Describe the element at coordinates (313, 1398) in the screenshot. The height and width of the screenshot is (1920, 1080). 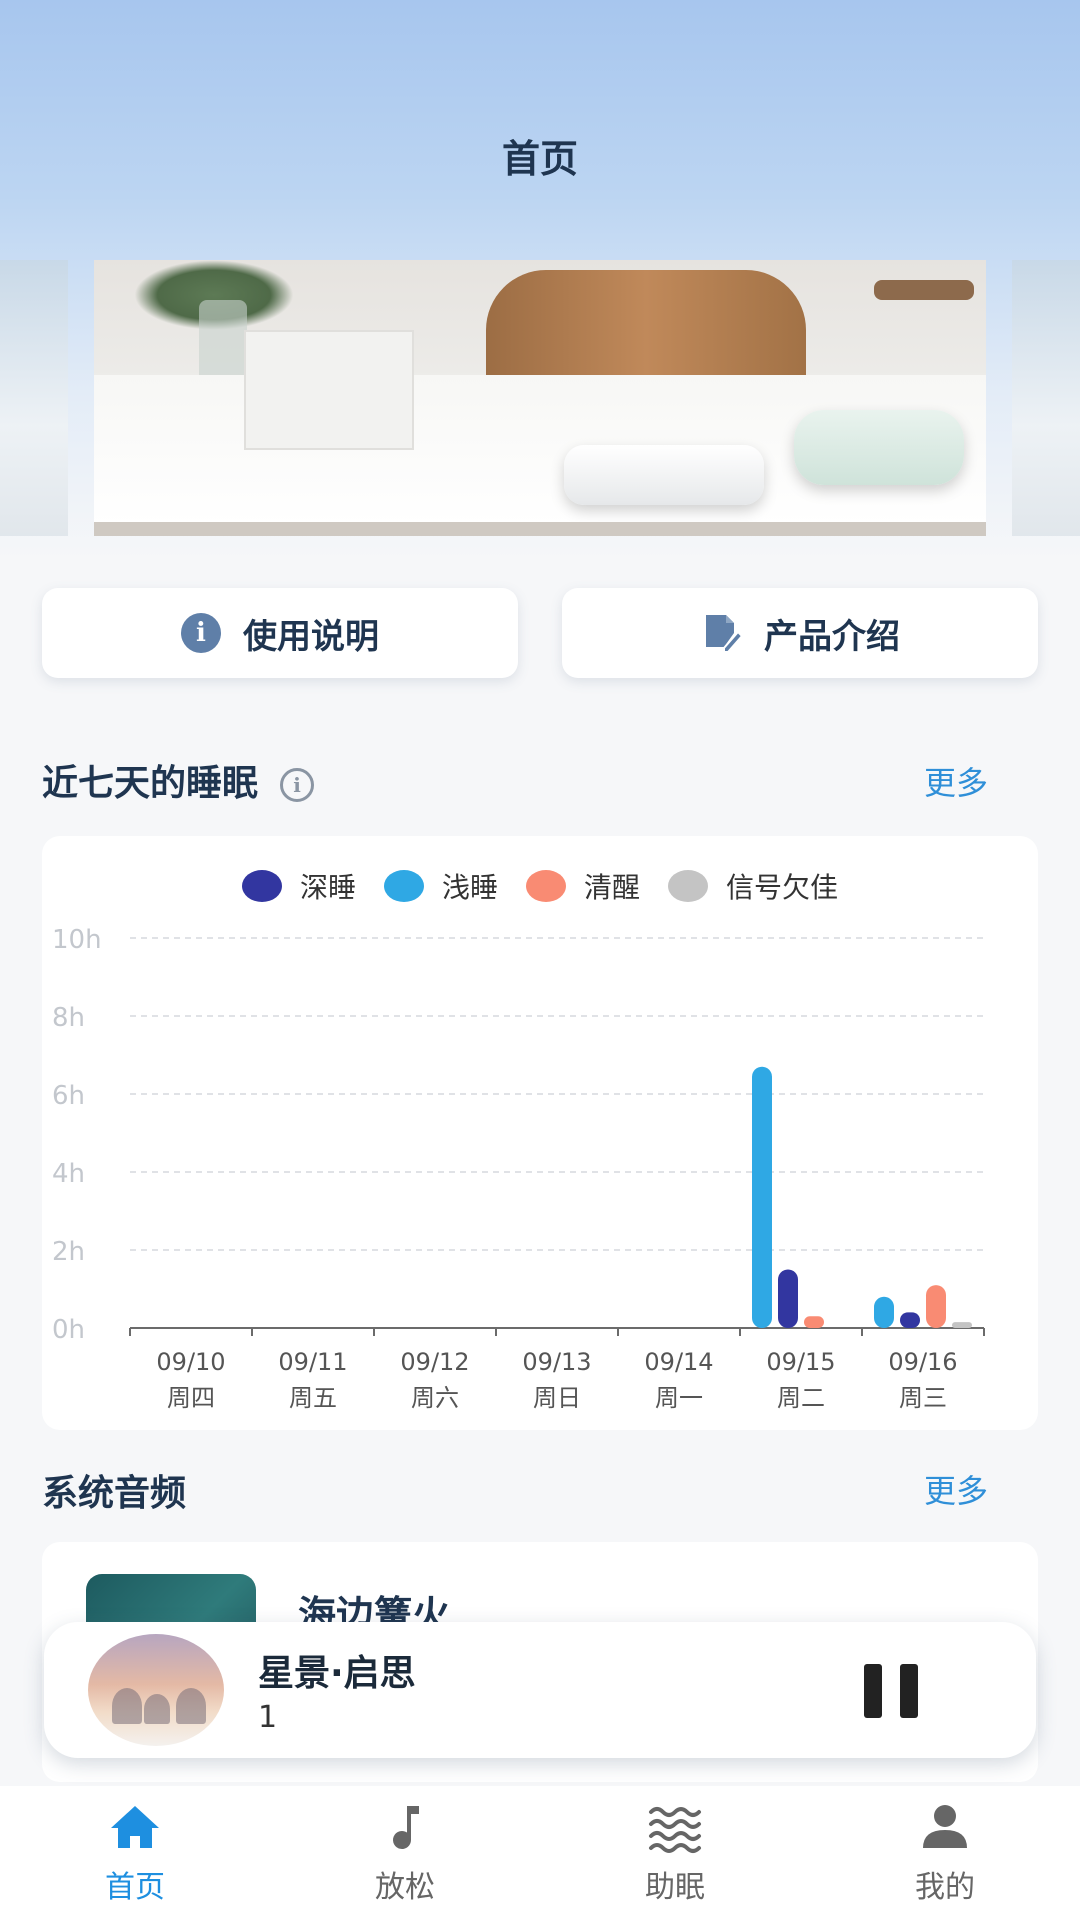
I see `x-weekday-label: 周五` at that location.